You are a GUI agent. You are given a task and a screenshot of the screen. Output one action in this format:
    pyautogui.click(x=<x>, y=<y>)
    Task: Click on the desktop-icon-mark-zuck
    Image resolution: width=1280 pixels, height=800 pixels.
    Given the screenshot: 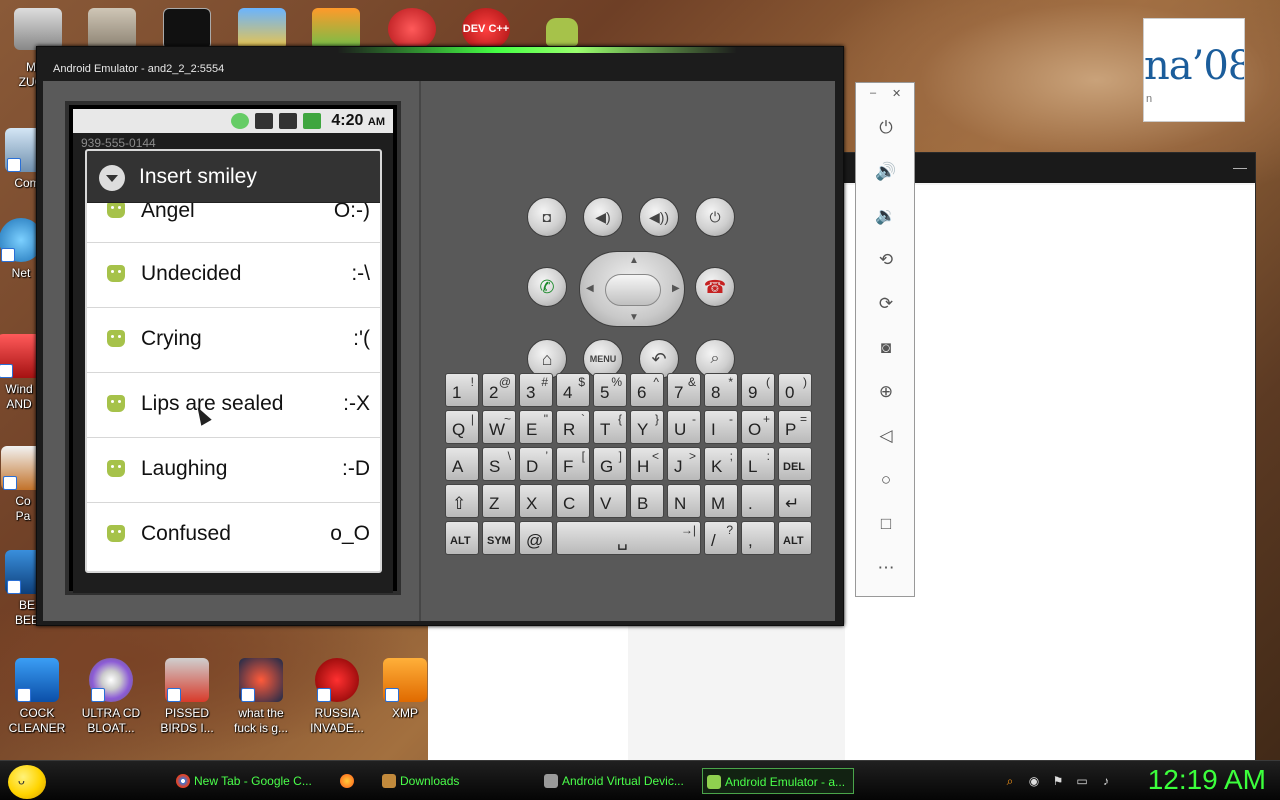 What is the action you would take?
    pyautogui.click(x=38, y=29)
    